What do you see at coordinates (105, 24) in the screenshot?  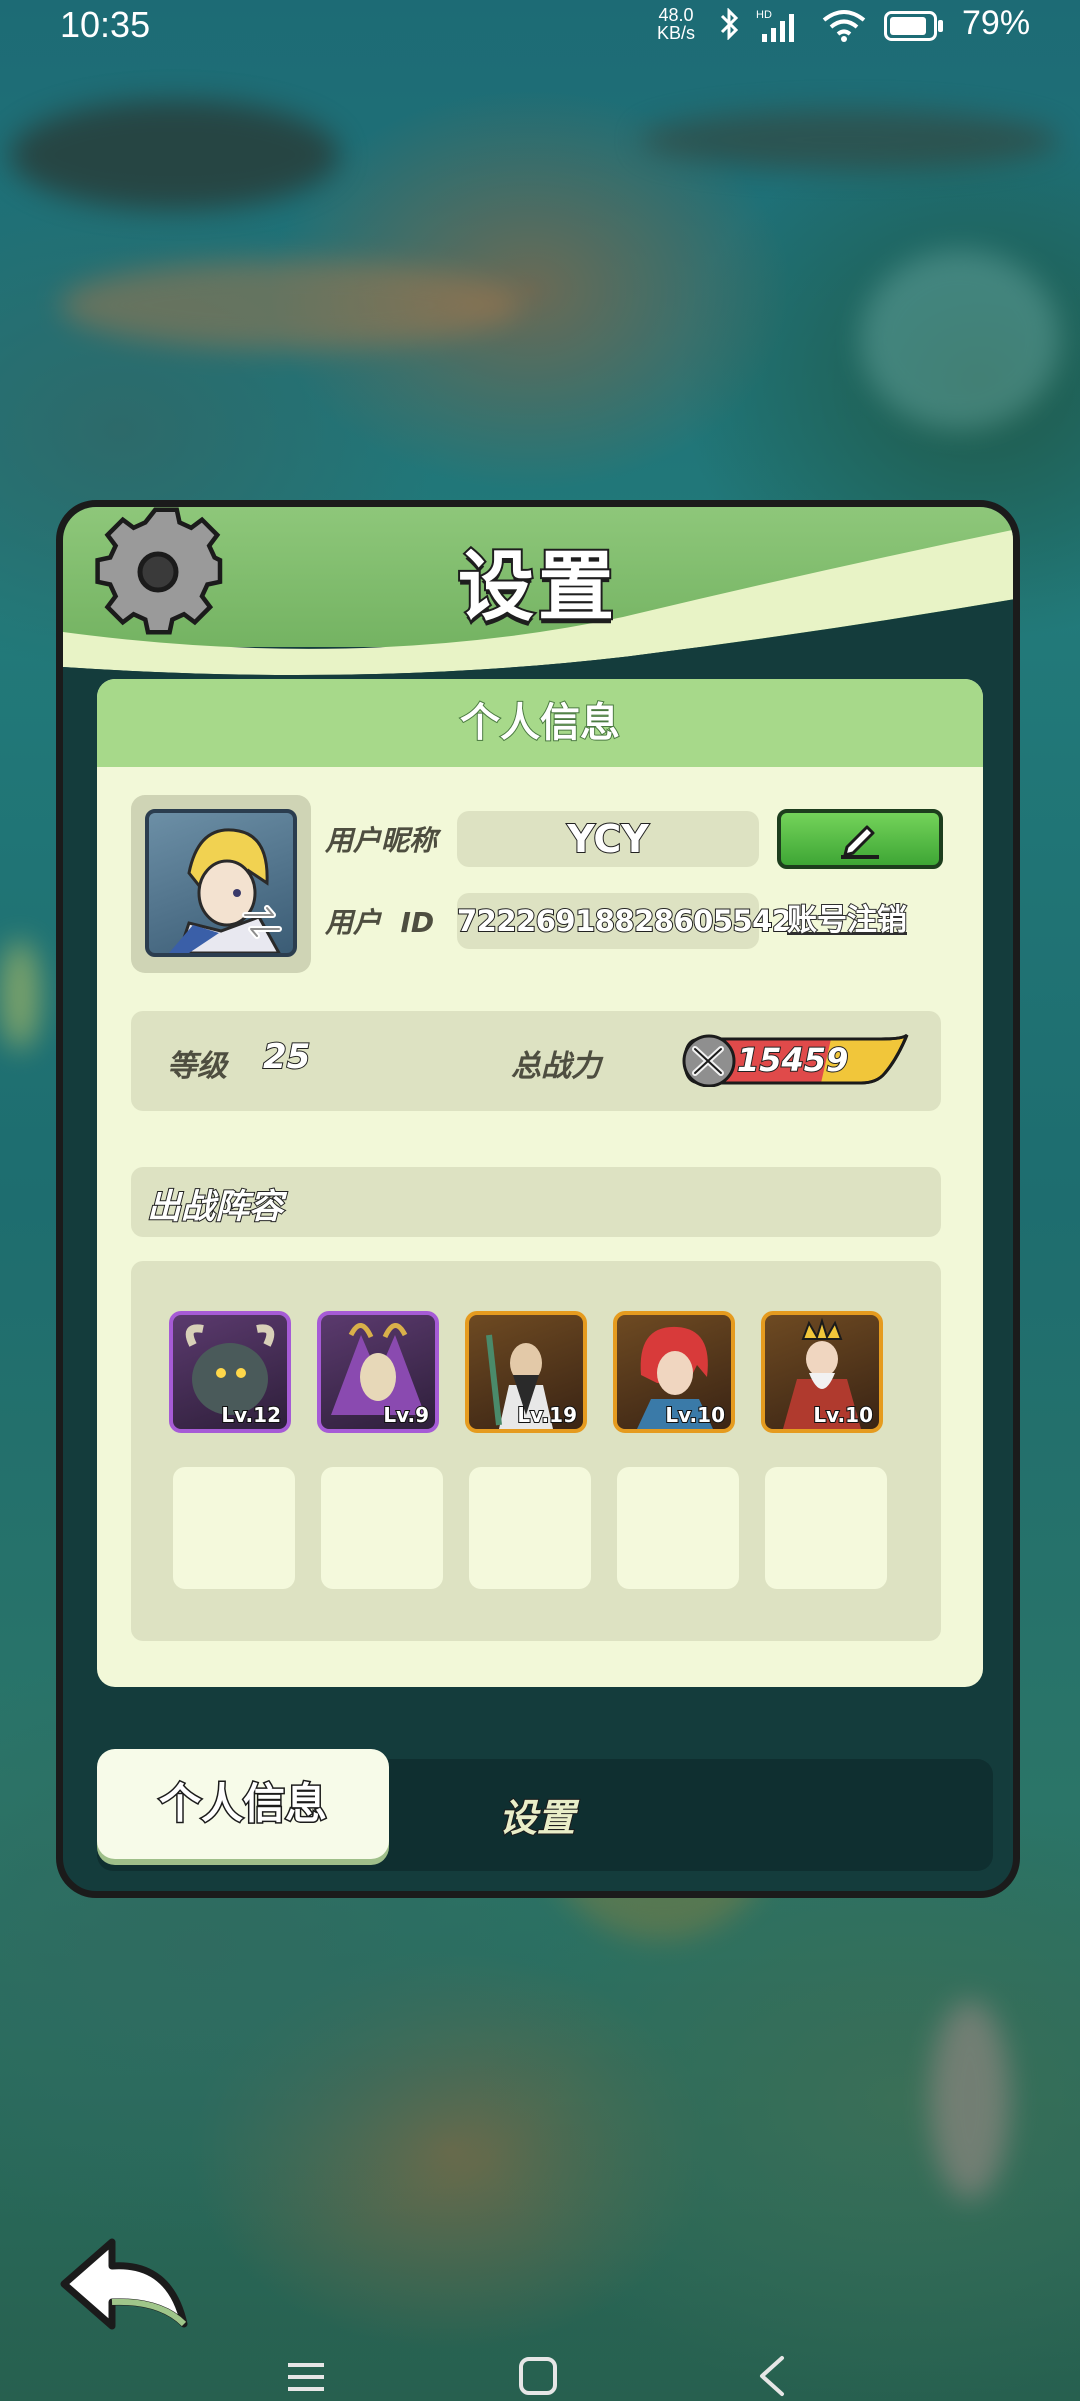 I see `status-time: 10:35` at bounding box center [105, 24].